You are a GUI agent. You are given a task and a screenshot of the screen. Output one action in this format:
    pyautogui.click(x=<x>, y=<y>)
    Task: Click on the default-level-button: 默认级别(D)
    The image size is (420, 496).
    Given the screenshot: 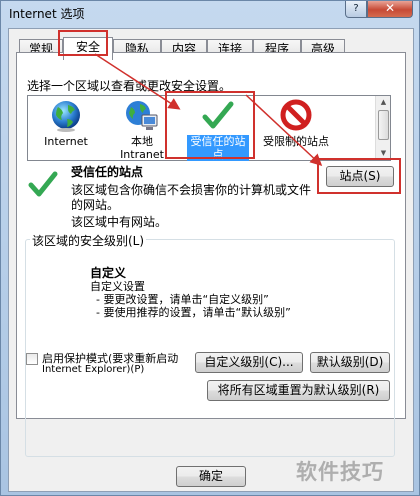 What is the action you would take?
    pyautogui.click(x=350, y=362)
    